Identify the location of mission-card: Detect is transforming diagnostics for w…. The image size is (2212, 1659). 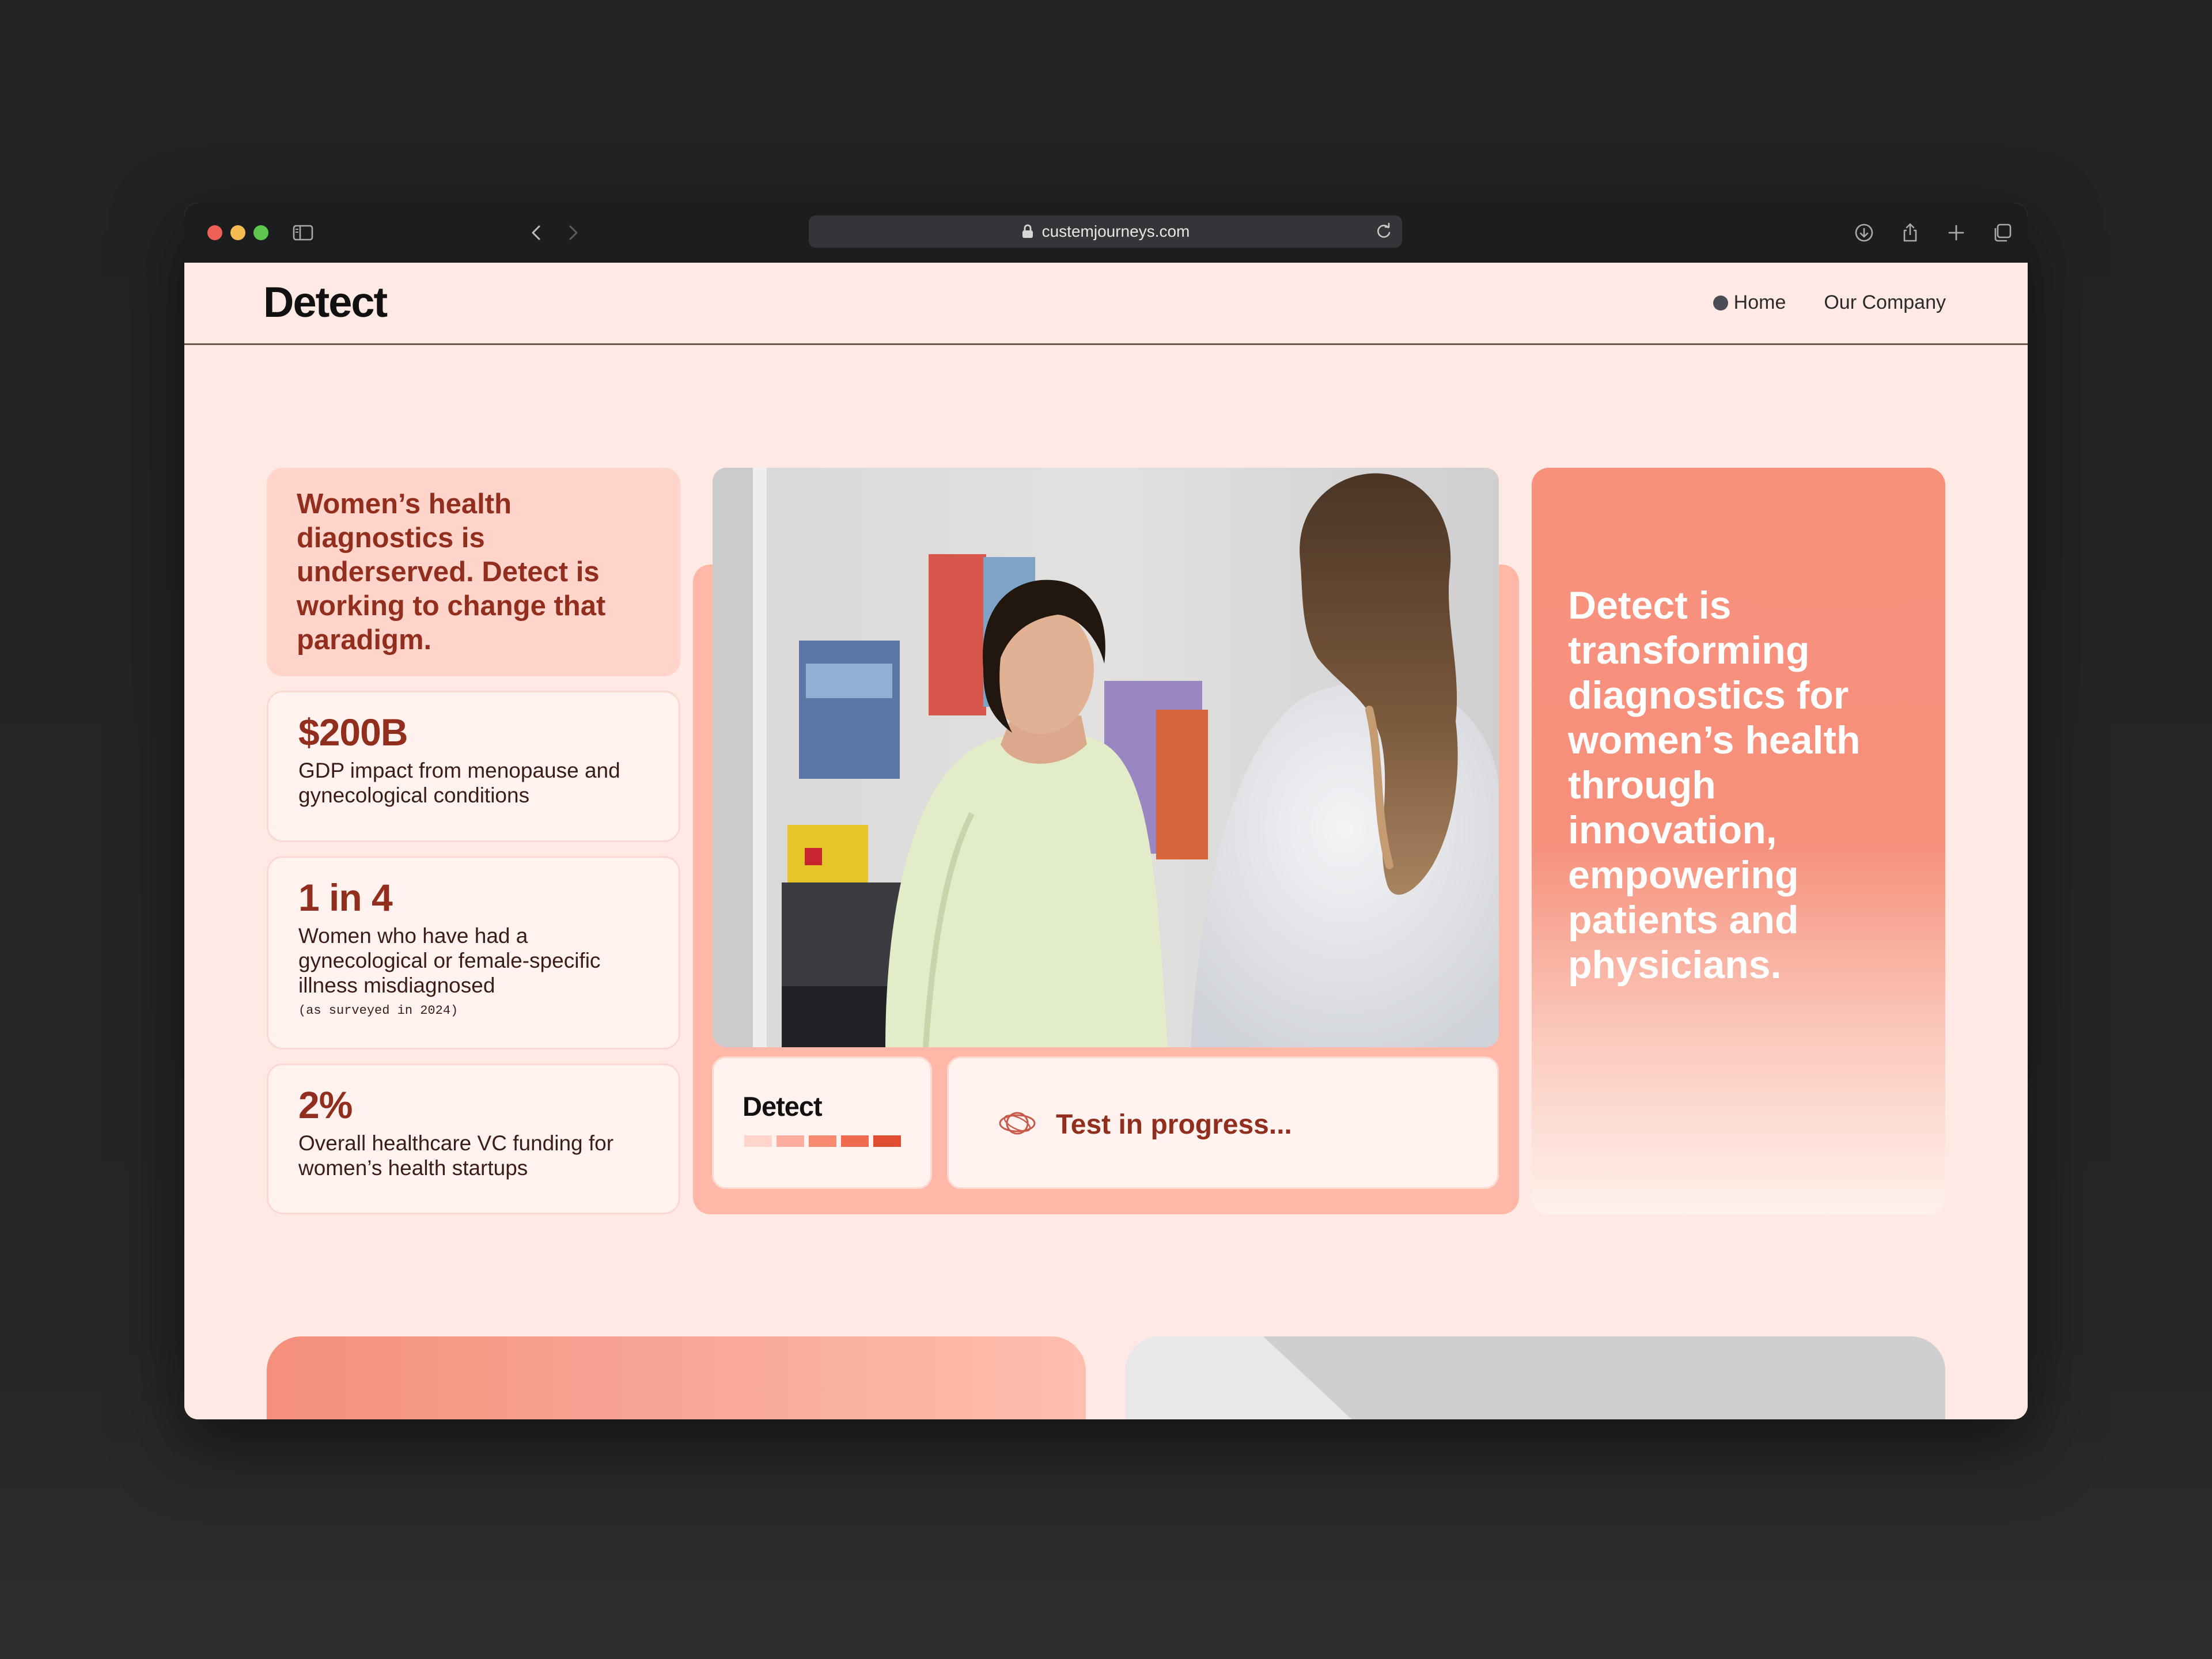
(1738, 841).